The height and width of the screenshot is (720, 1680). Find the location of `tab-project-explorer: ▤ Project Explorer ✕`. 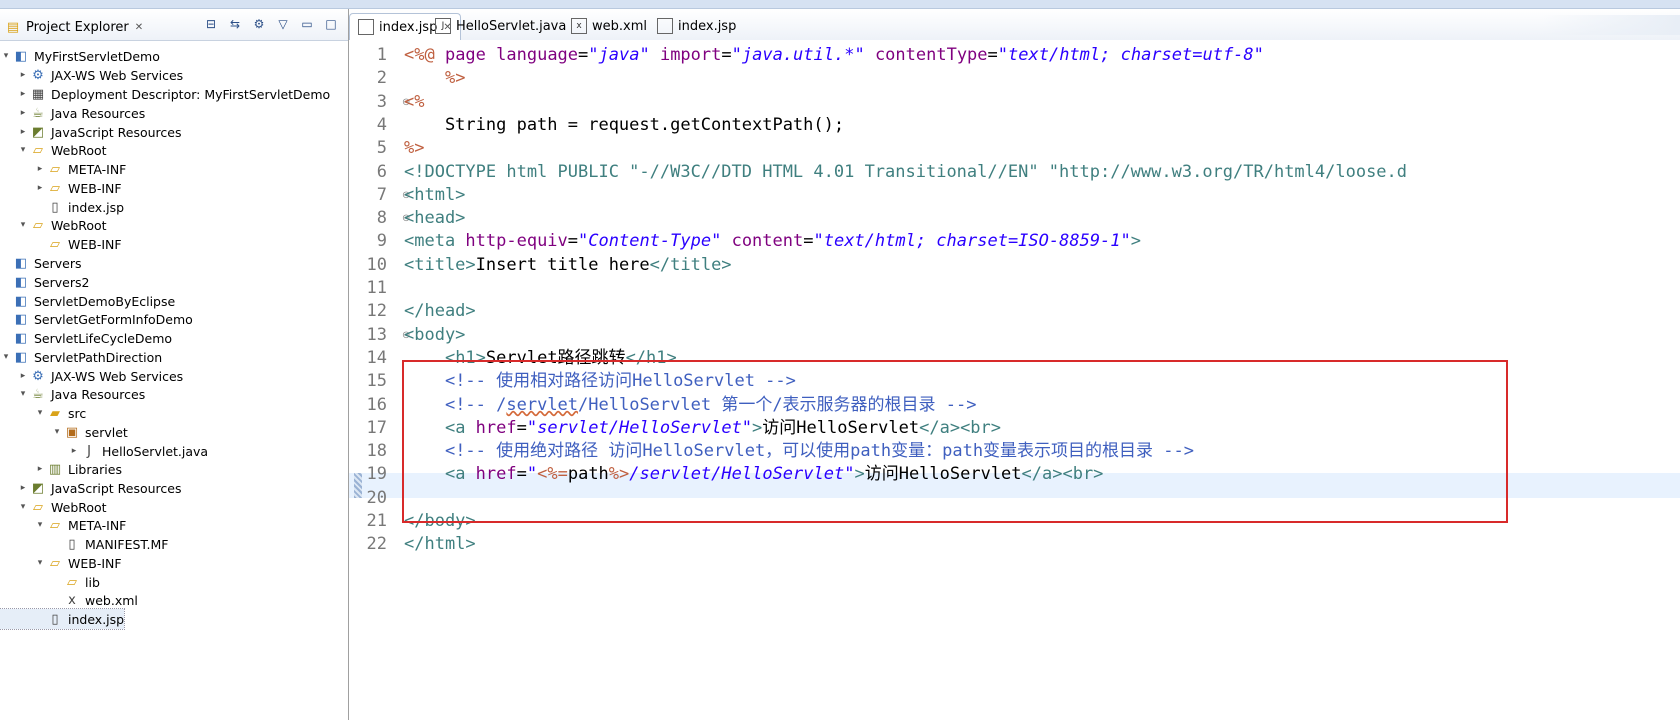

tab-project-explorer: ▤ Project Explorer ✕ is located at coordinates (71, 27).